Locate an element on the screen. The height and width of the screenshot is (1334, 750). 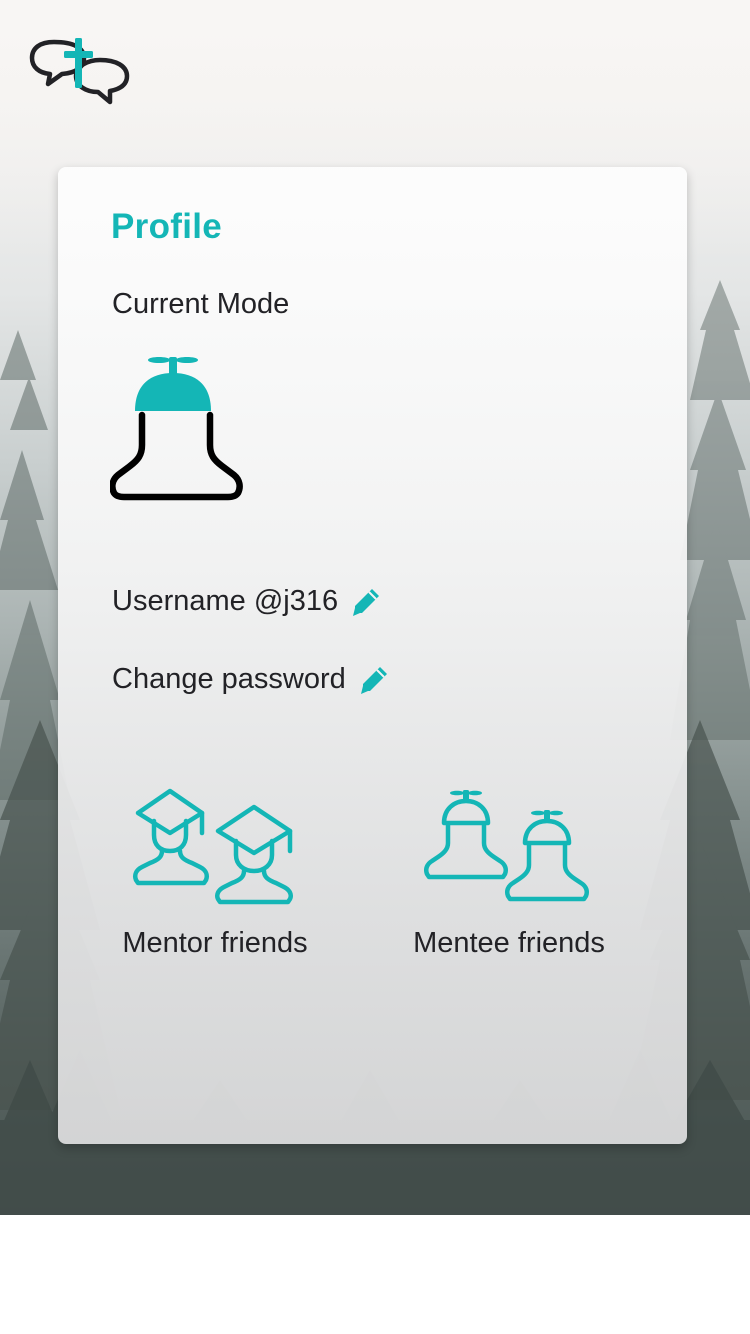
change-password-row: Change password is located at coordinates (251, 679).